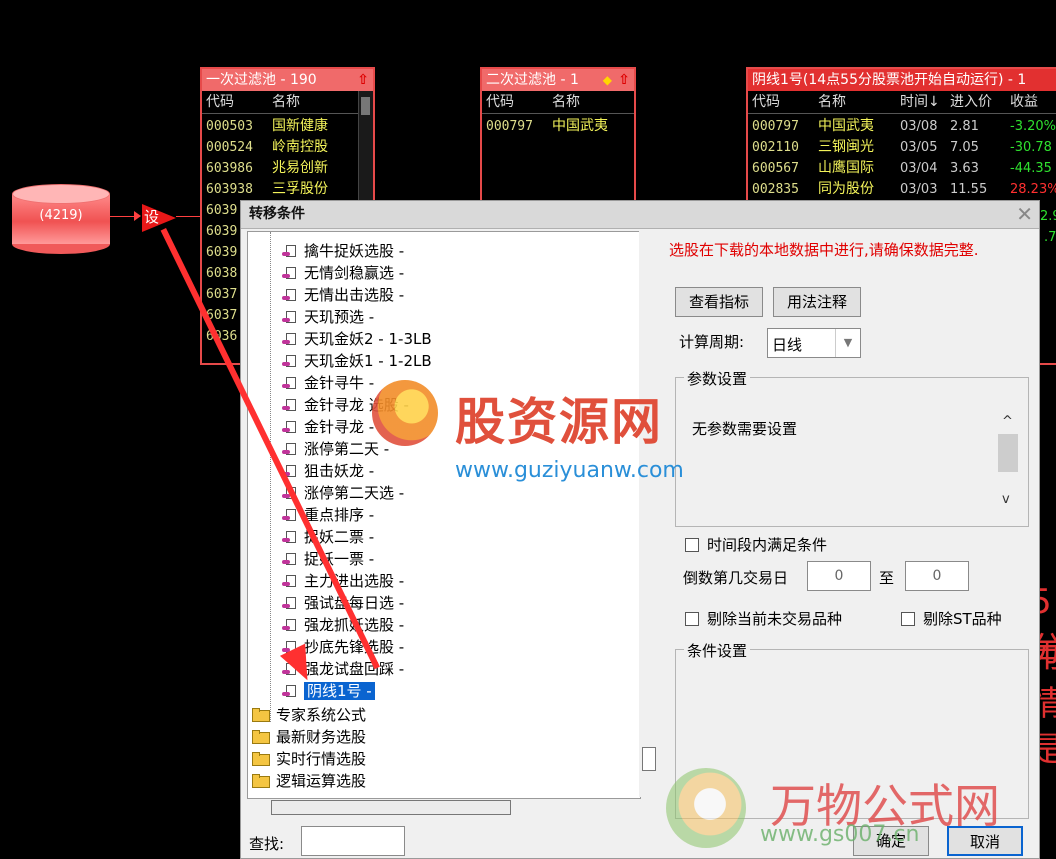 The width and height of the screenshot is (1056, 859). What do you see at coordinates (767, 545) in the screenshot?
I see `time-range-label: 时间段内满足条件` at bounding box center [767, 545].